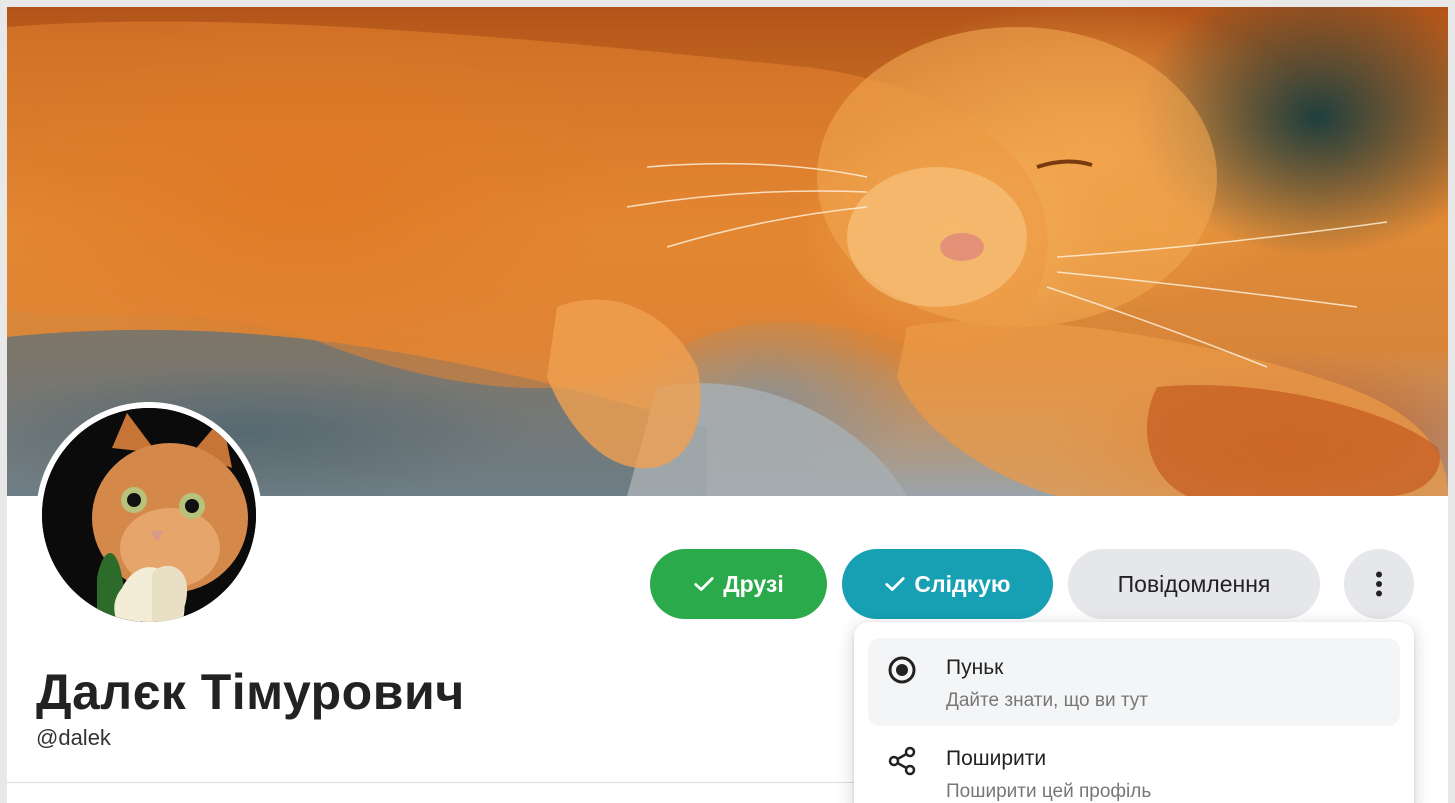 Image resolution: width=1455 pixels, height=803 pixels. I want to click on menu-item-subtitle: Поширити цей профіль, so click(1049, 791).